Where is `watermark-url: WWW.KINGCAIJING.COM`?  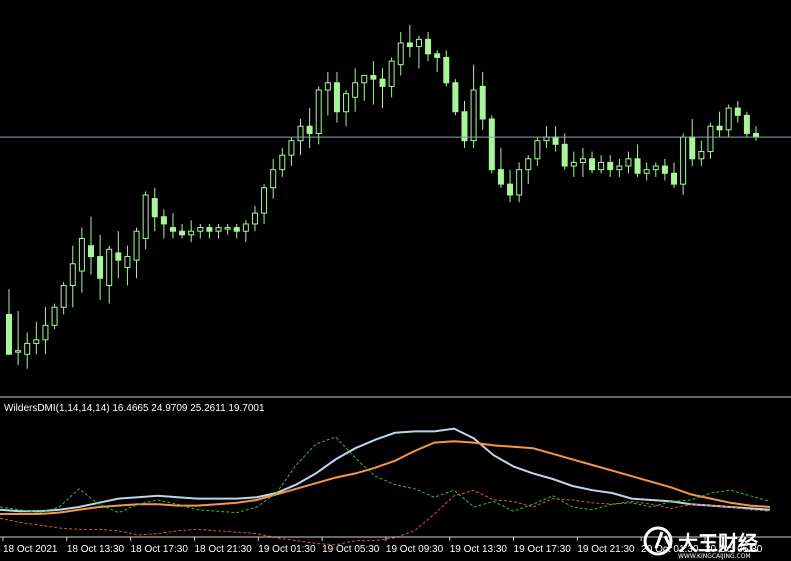
watermark-url: WWW.KINGCAIJING.COM is located at coordinates (714, 556).